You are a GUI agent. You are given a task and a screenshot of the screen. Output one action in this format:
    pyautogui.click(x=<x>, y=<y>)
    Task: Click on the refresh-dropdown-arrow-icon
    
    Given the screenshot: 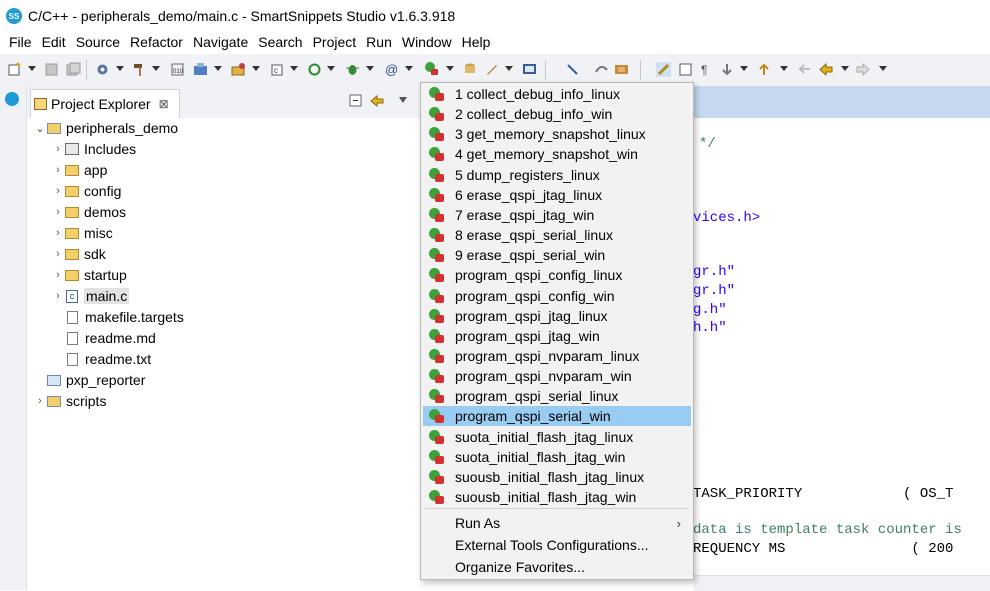 What is the action you would take?
    pyautogui.click(x=331, y=68)
    